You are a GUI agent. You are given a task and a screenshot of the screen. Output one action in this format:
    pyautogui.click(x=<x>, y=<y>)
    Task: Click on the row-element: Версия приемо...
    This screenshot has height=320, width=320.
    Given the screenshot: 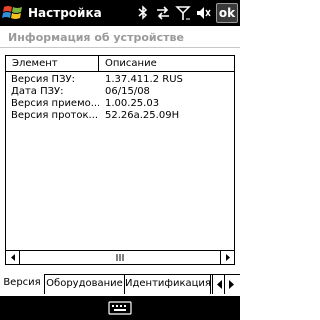 What is the action you would take?
    pyautogui.click(x=55, y=103)
    